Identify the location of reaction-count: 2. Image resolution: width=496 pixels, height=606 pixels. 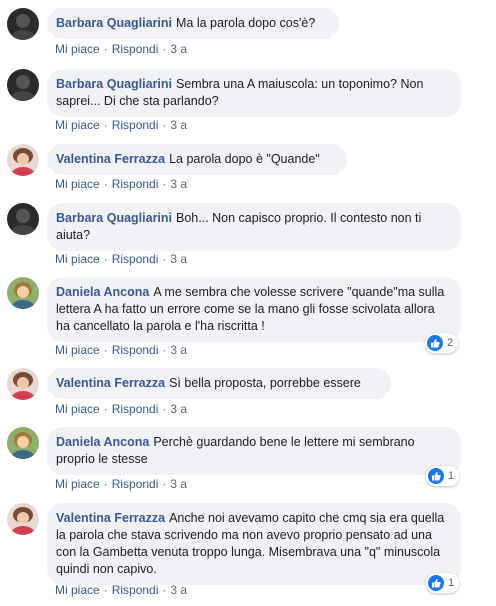
(442, 343).